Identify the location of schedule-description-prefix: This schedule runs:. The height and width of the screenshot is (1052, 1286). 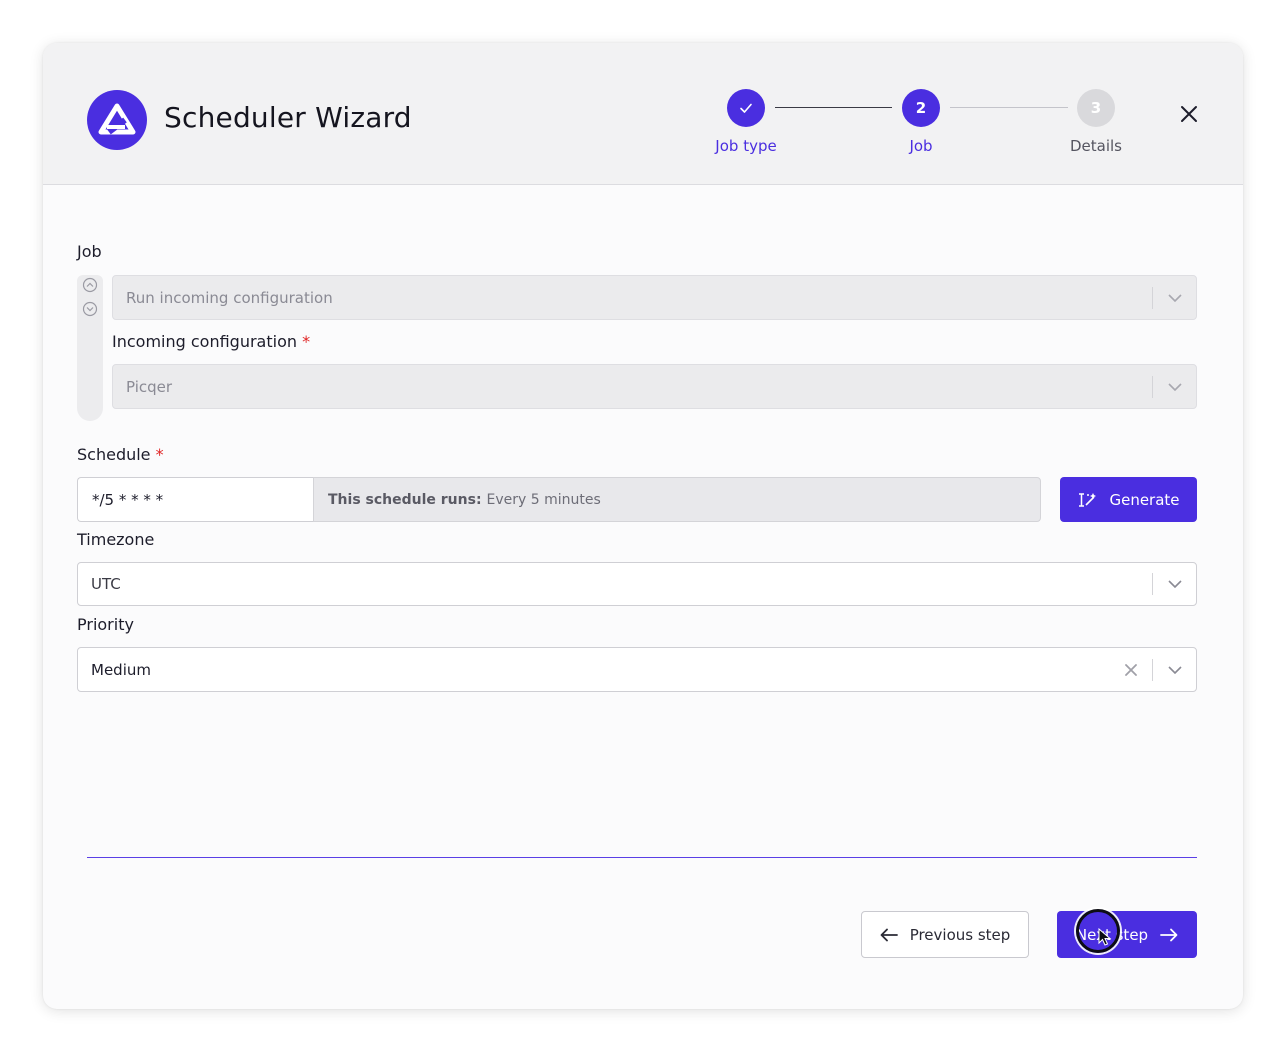
(405, 499).